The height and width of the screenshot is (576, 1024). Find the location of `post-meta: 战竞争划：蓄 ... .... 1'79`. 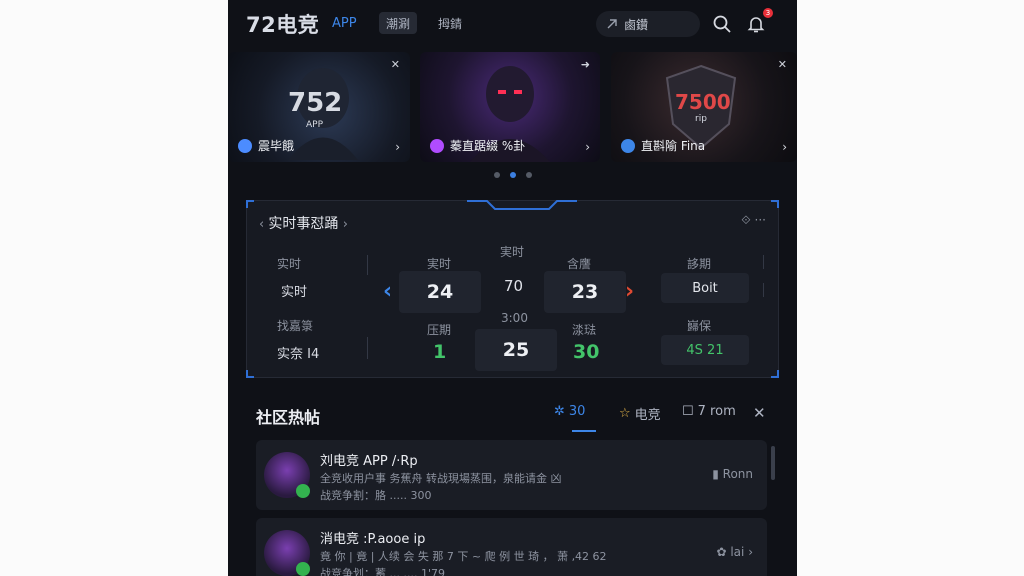

post-meta: 战竞争划：蓄 ... .... 1'79 is located at coordinates (382, 571).